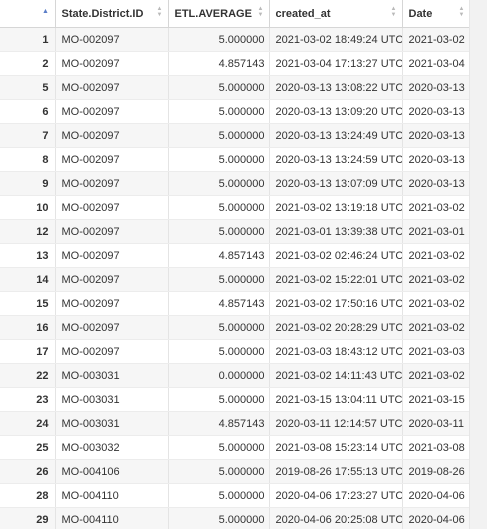 Image resolution: width=487 pixels, height=529 pixels. Describe the element at coordinates (28, 231) in the screenshot. I see `row-index-cell: 12` at that location.